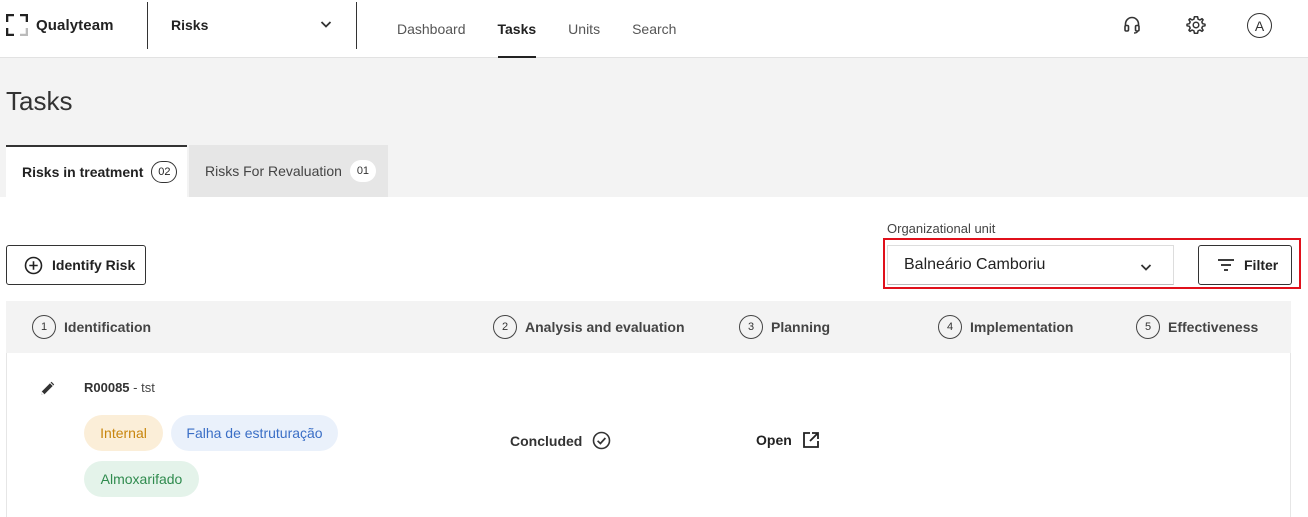  What do you see at coordinates (605, 327) in the screenshot?
I see `step-label: Analysis and evaluation` at bounding box center [605, 327].